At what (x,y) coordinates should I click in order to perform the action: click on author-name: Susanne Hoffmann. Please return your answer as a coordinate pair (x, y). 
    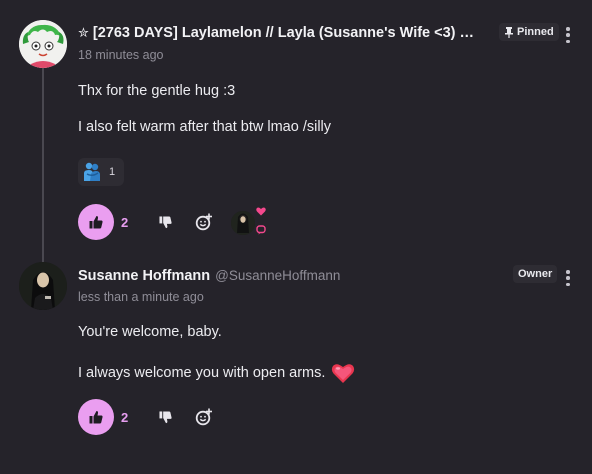
    Looking at the image, I should click on (144, 276).